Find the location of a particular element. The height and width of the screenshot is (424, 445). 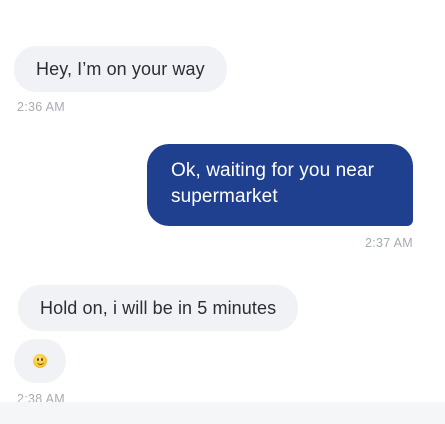

message-bubble-emoji is located at coordinates (40, 361).